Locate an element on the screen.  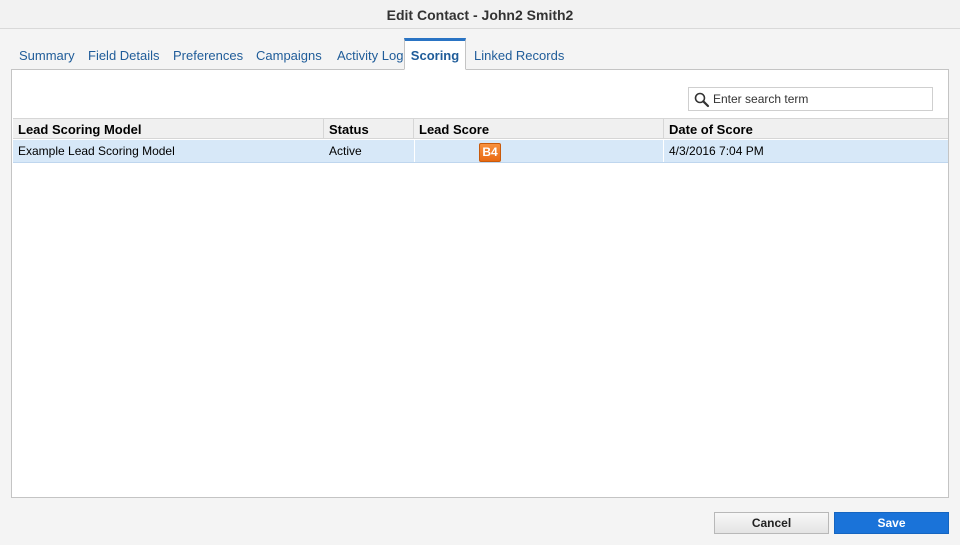
tab-field-details: Field Details is located at coordinates (124, 54).